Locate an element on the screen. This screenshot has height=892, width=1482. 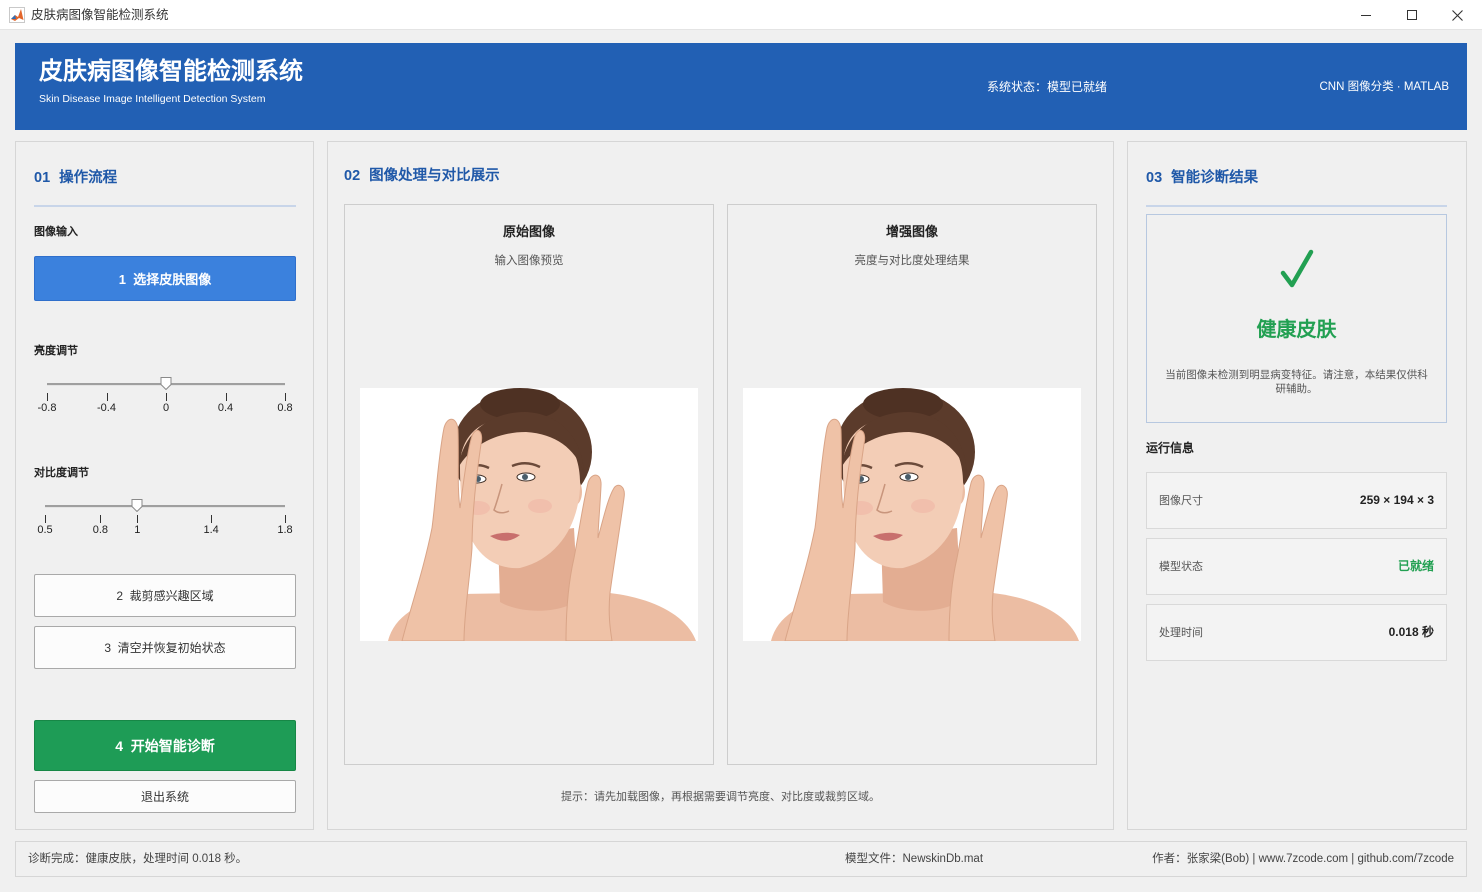
info-value: 0.018 秒 is located at coordinates (1411, 632).